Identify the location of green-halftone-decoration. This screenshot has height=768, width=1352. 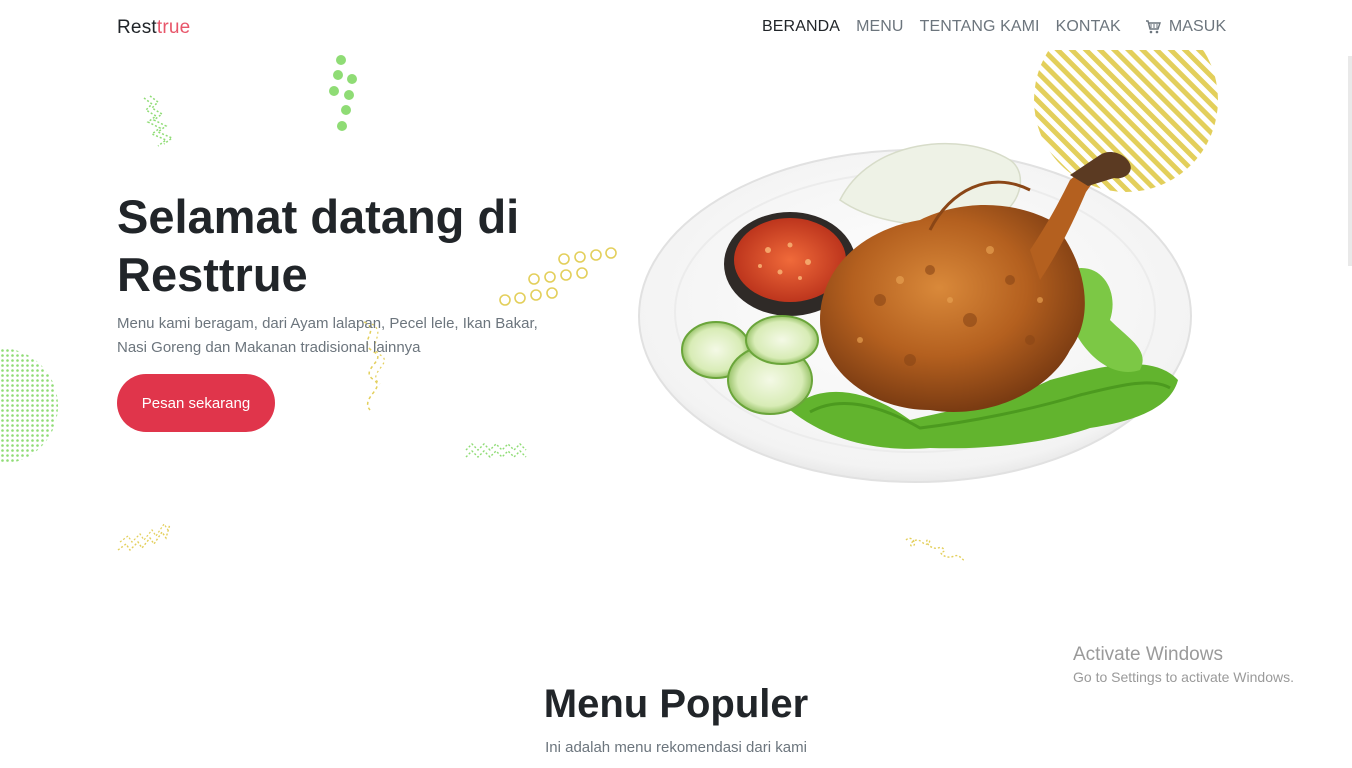
(29, 406).